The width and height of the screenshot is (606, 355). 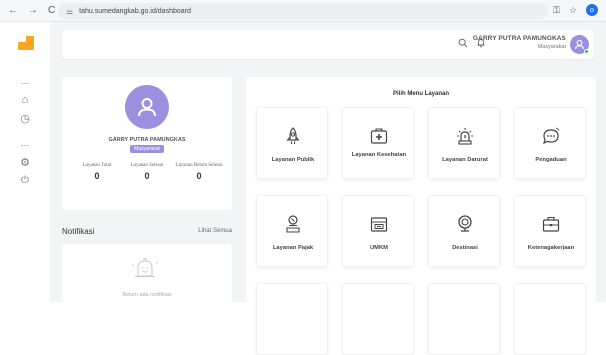 I want to click on stat-pending: Layanan Belum Selesai 0, so click(x=199, y=172).